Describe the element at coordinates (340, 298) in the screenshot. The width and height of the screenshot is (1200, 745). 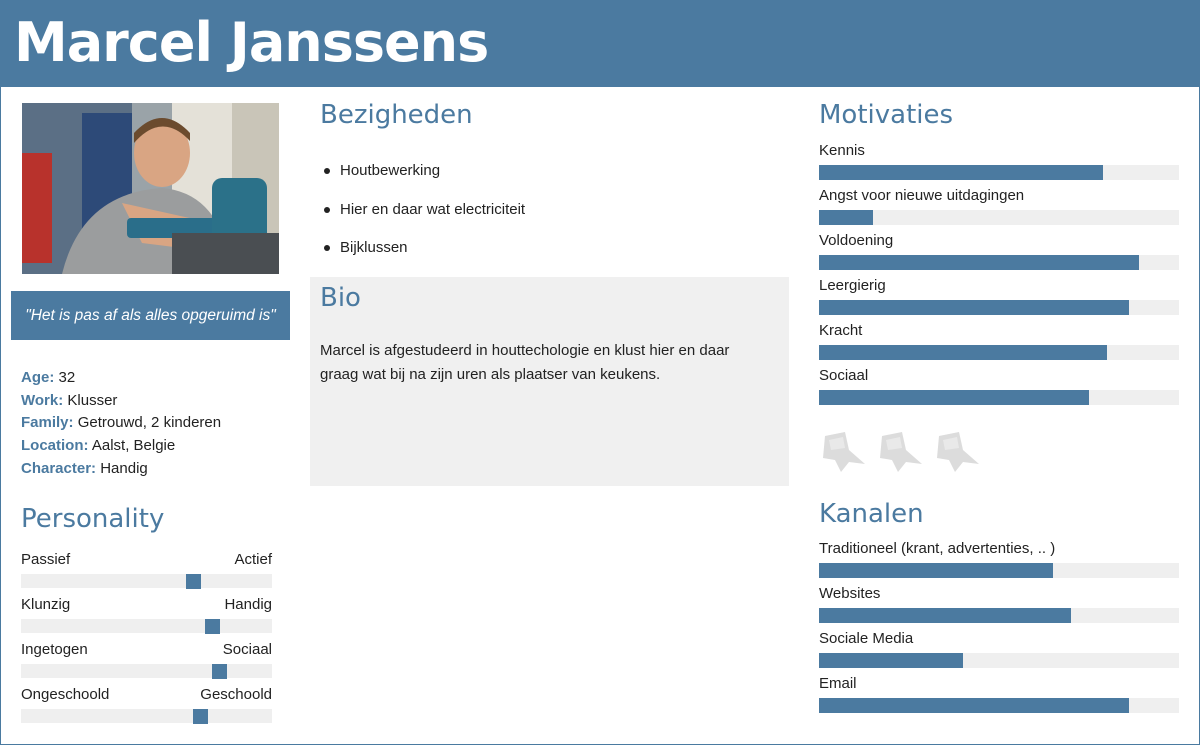
I see `bio-title: Bio` at that location.